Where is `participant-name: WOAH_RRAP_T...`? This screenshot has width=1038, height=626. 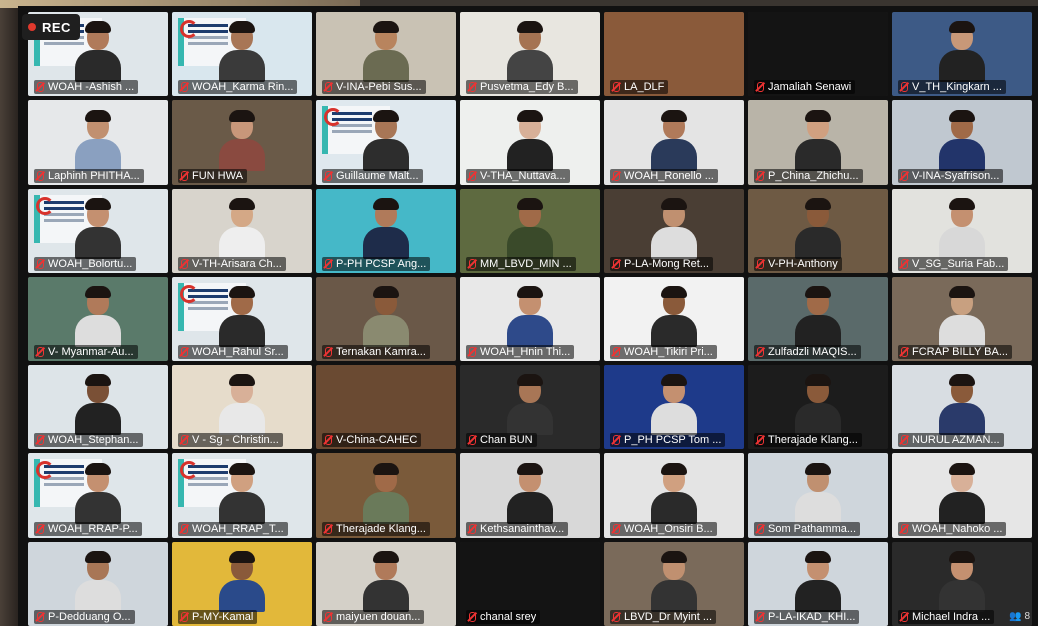
participant-name: WOAH_RRAP_T... is located at coordinates (238, 528).